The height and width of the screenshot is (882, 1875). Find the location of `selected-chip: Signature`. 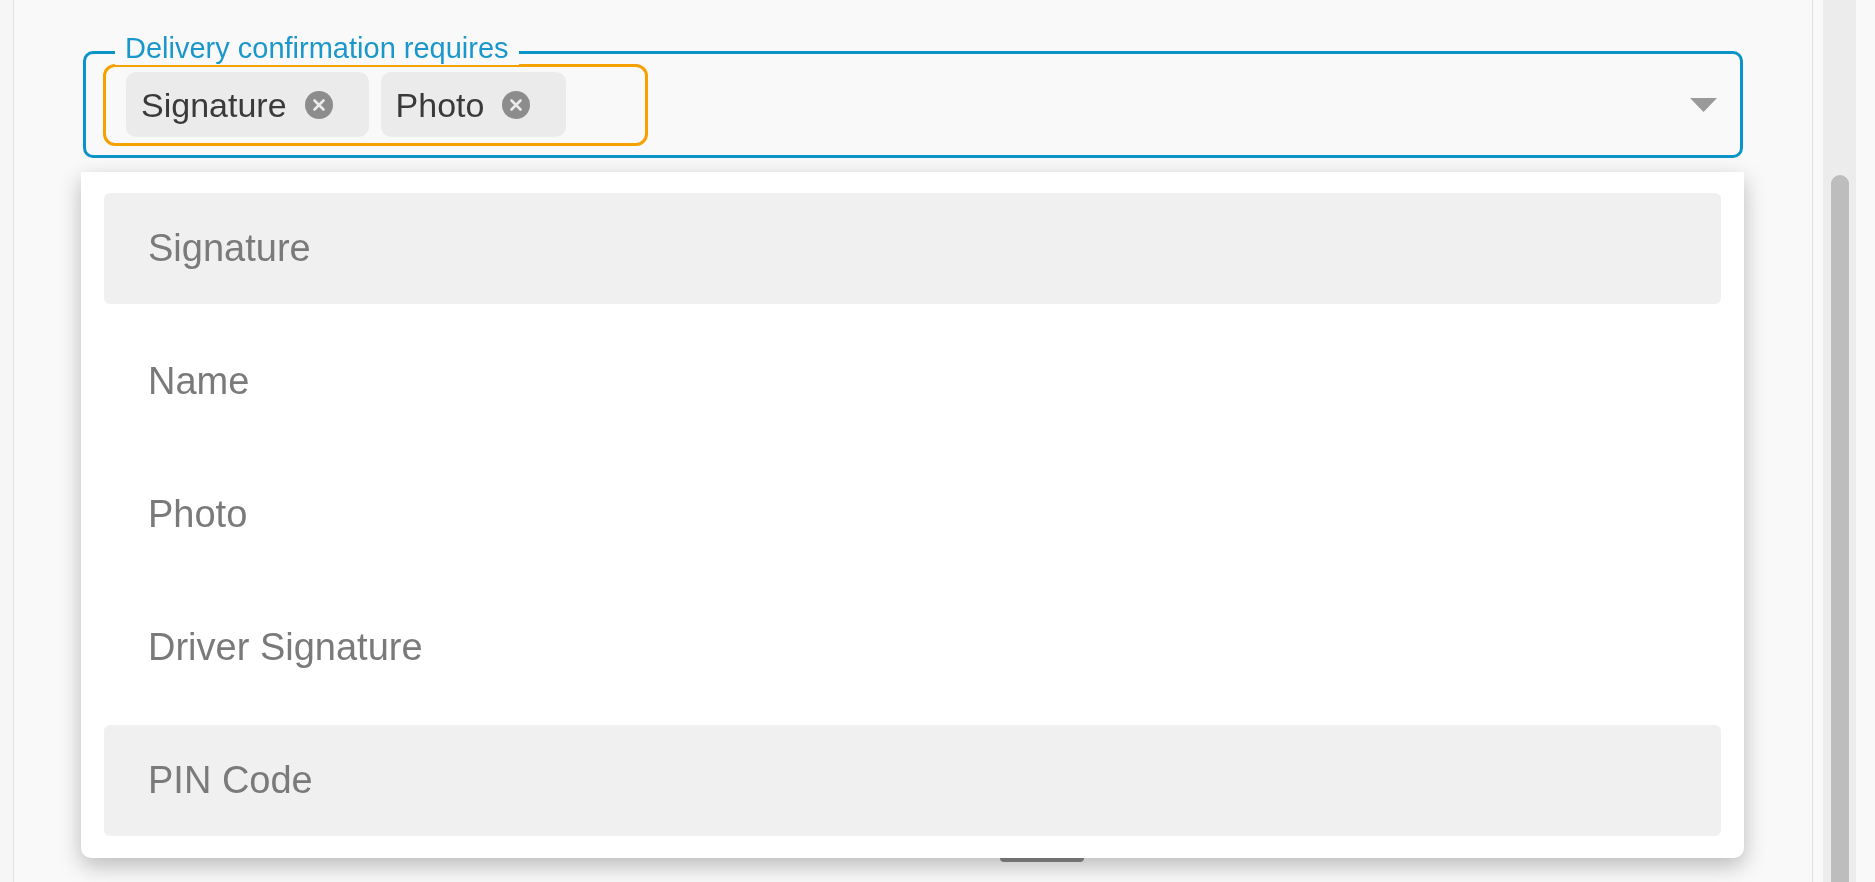

selected-chip: Signature is located at coordinates (247, 104).